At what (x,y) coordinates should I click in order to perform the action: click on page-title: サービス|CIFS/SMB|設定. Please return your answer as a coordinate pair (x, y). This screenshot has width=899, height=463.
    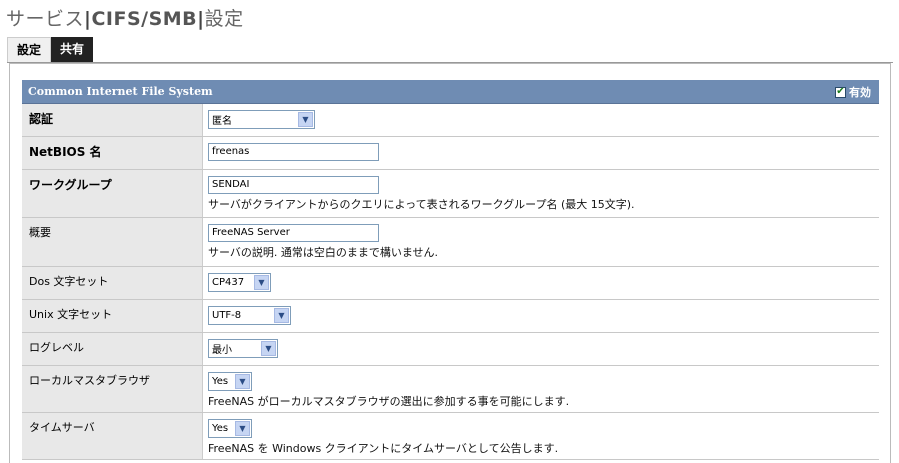
    Looking at the image, I should click on (125, 17).